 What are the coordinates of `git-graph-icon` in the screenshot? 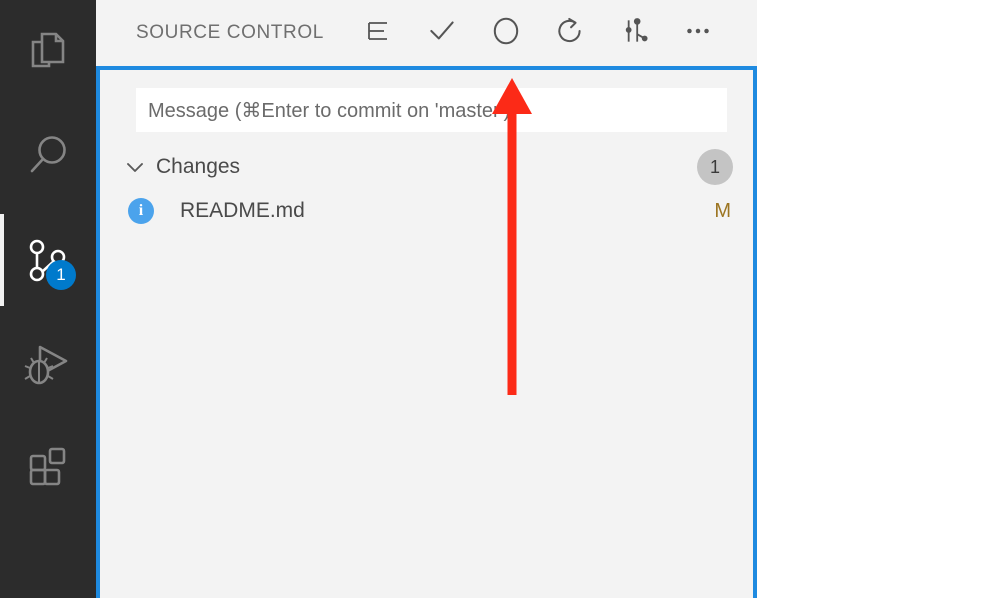 It's located at (634, 33).